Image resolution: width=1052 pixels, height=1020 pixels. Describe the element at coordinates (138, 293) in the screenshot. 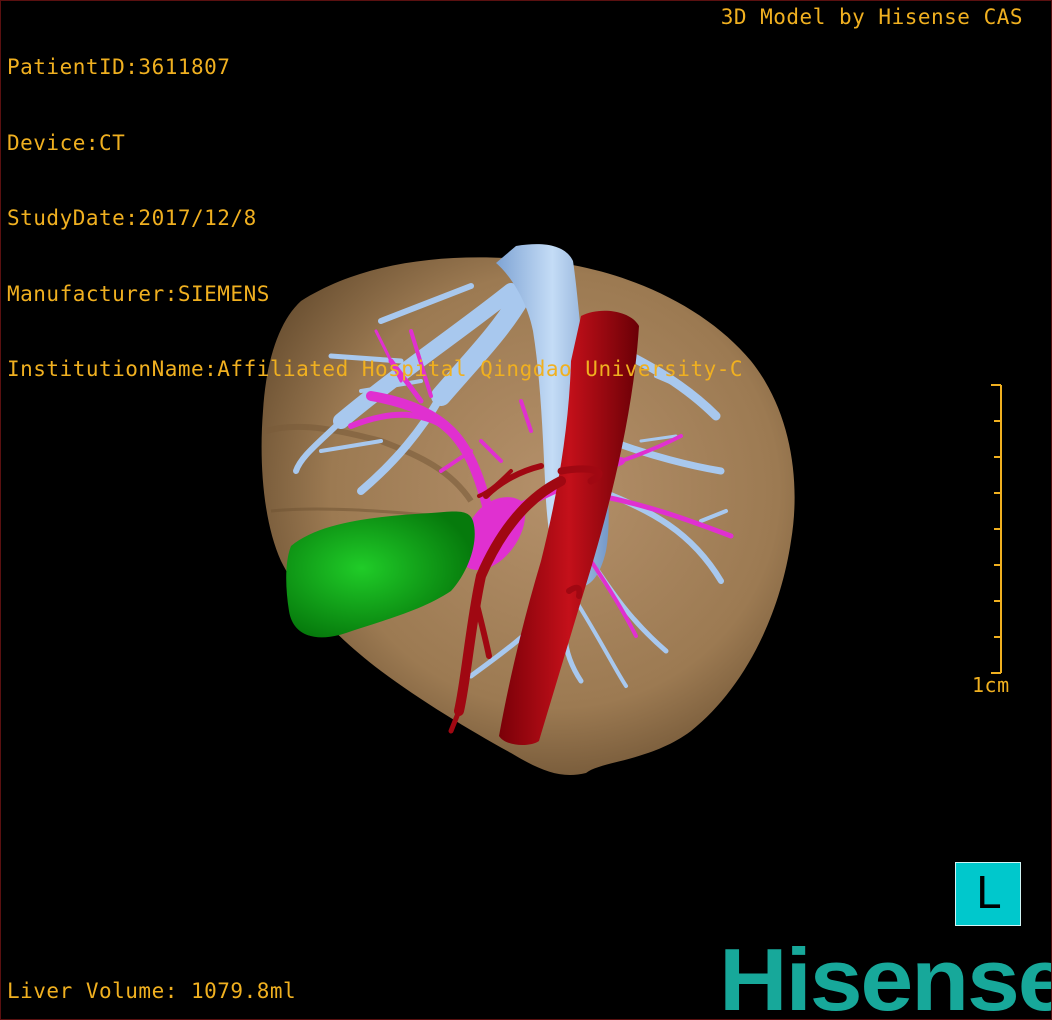

I see `manufacturer: Manufacturer:SIEMENS` at that location.